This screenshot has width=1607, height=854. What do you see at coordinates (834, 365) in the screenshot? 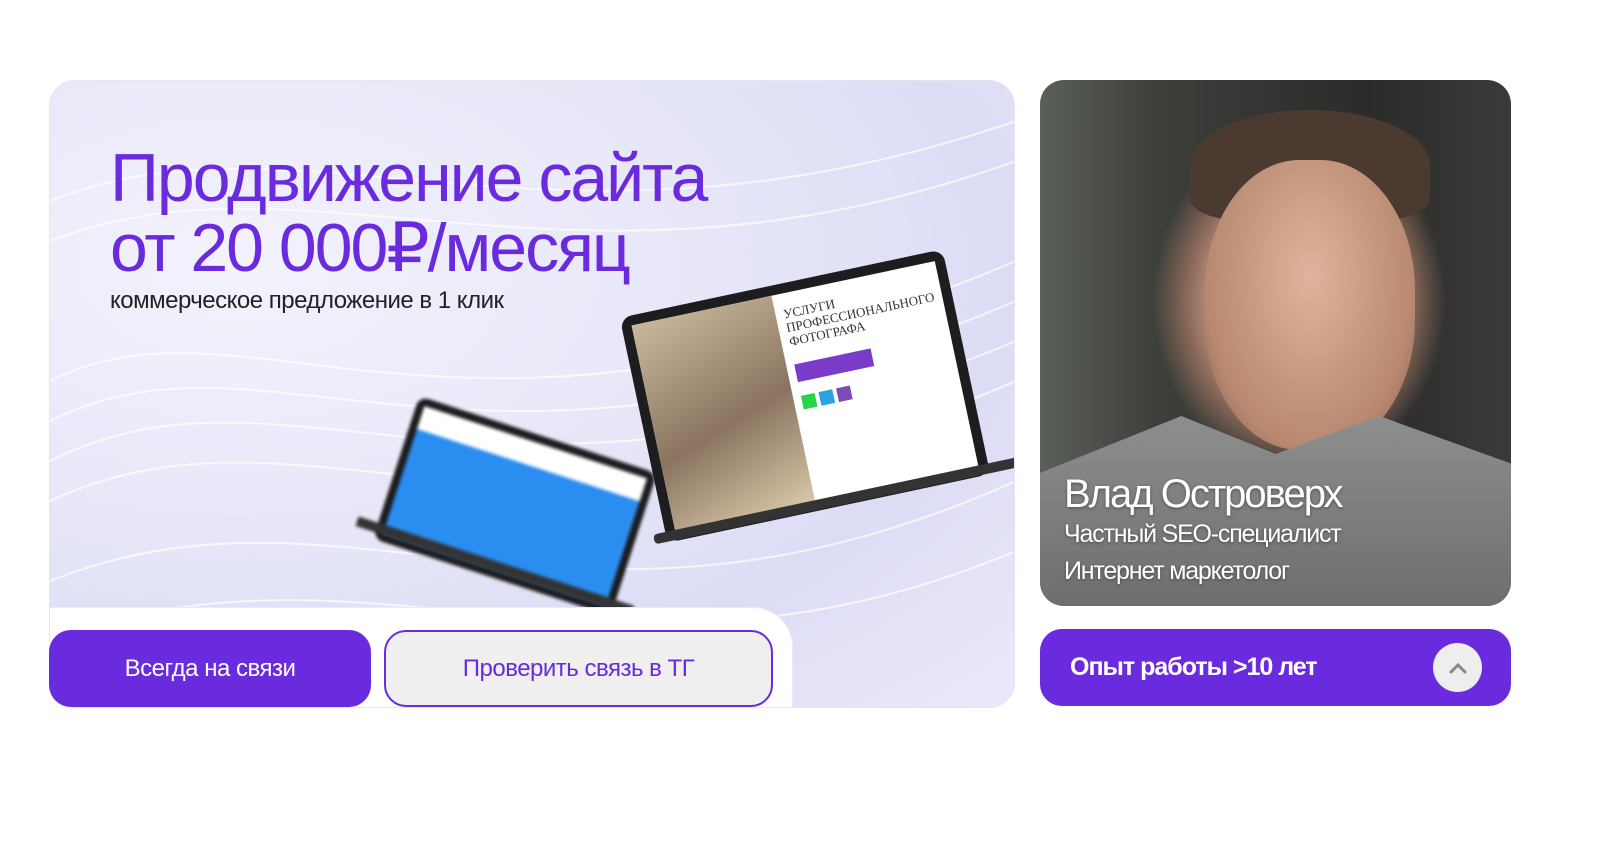
I see `mockup-cta` at bounding box center [834, 365].